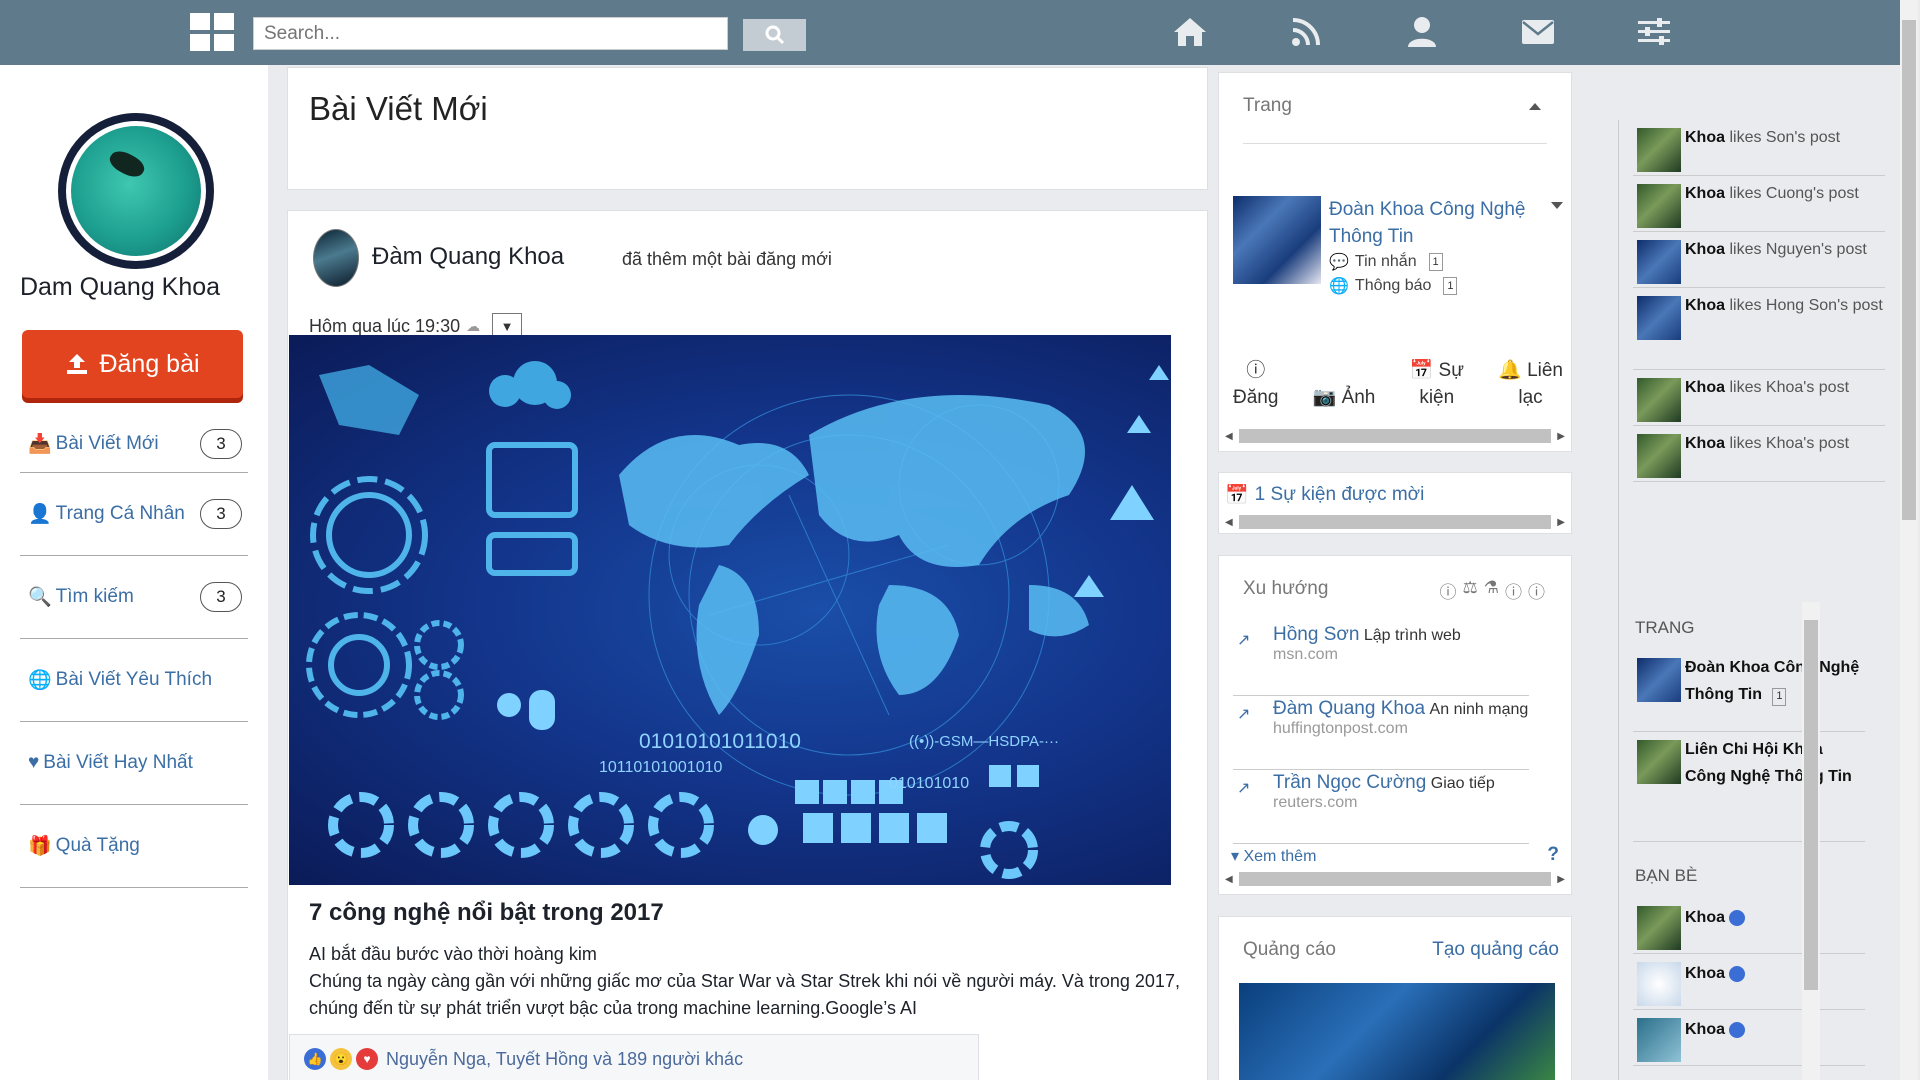 The height and width of the screenshot is (1080, 1920). Describe the element at coordinates (1789, 387) in the screenshot. I see `ticker-text: likes Khoa's post` at that location.